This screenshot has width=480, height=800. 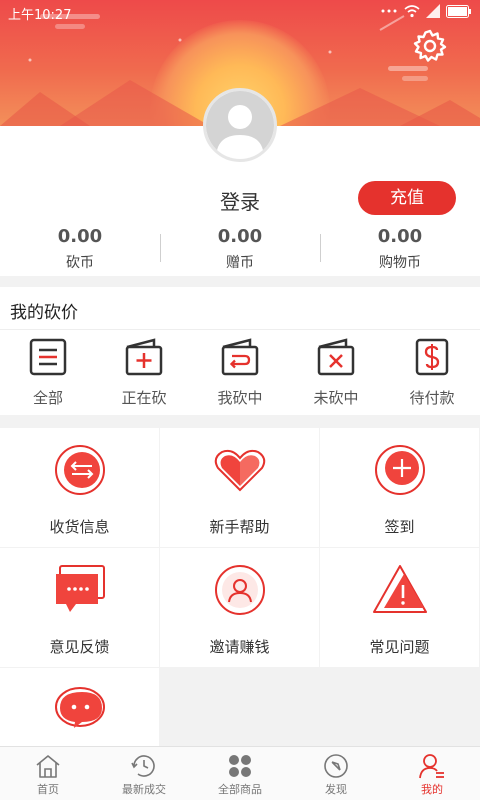 I want to click on tab-latest-deals: 最新成交, so click(x=144, y=773).